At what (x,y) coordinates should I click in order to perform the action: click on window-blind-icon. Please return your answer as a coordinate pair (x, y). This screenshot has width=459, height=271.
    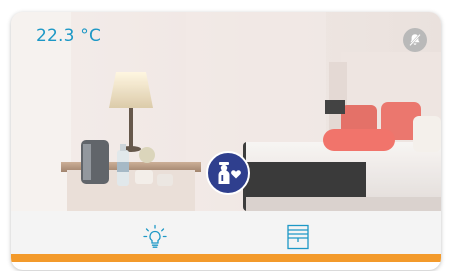
    Looking at the image, I should click on (298, 237).